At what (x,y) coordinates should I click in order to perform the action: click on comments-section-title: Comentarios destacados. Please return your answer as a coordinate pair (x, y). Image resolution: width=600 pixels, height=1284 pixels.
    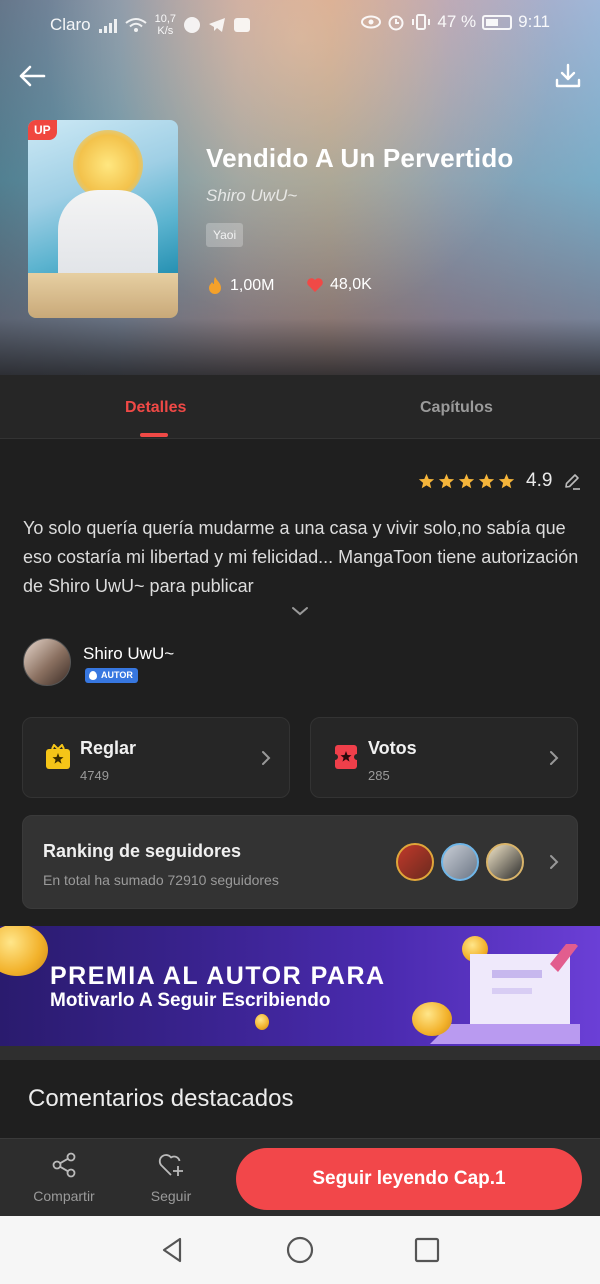
    Looking at the image, I should click on (161, 1098).